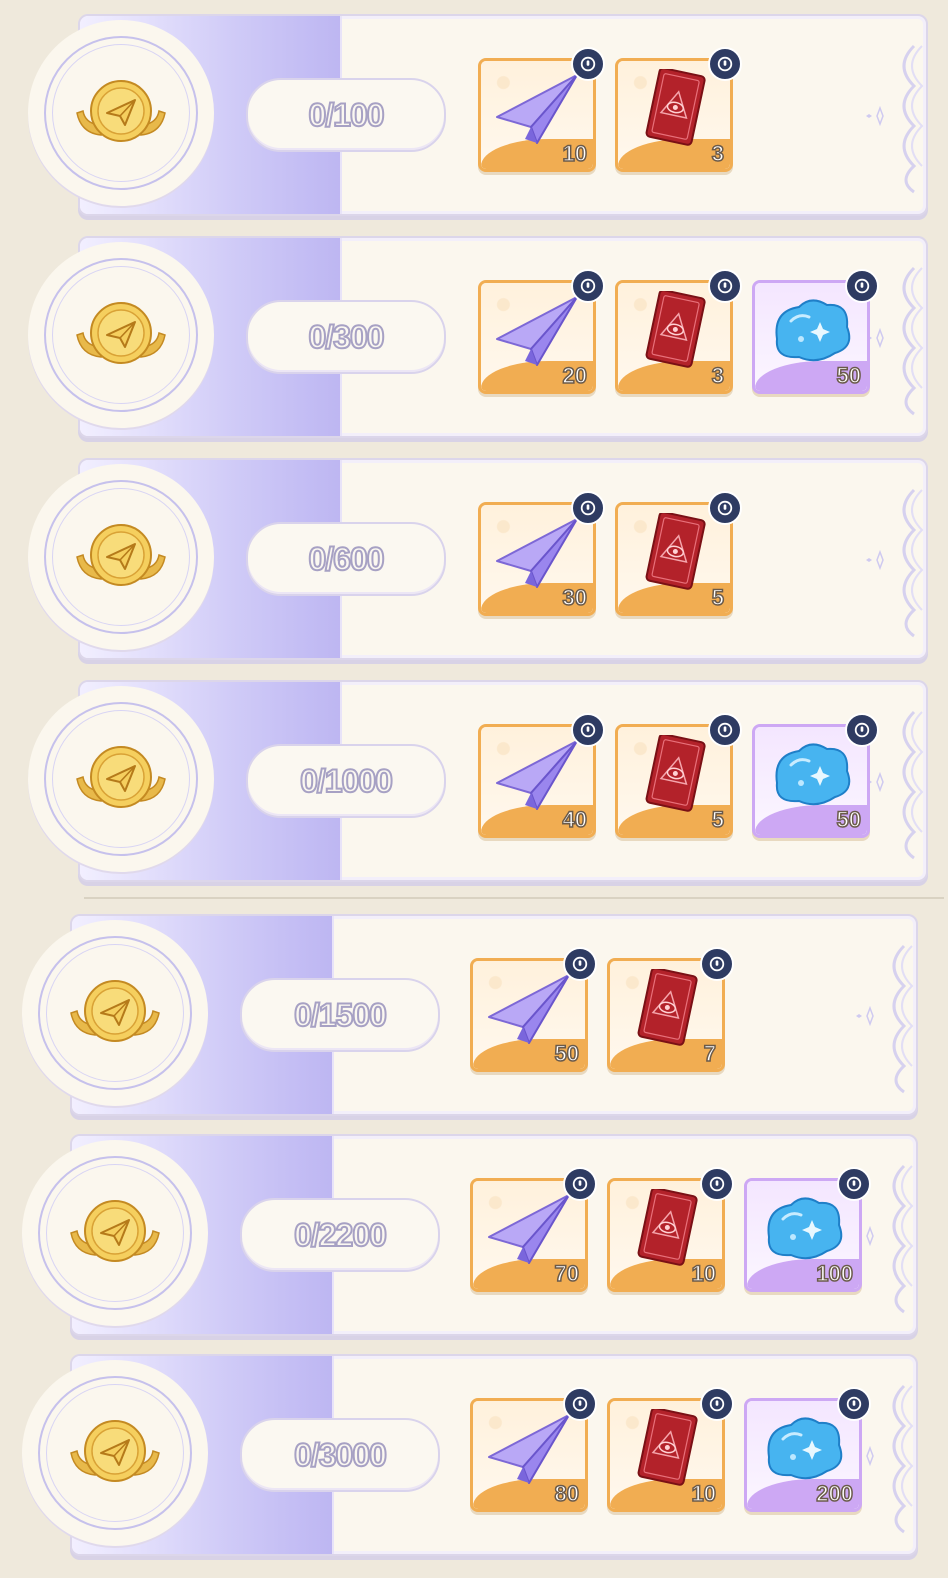 This screenshot has width=948, height=1578. I want to click on tier-progress: 0/100, so click(346, 115).